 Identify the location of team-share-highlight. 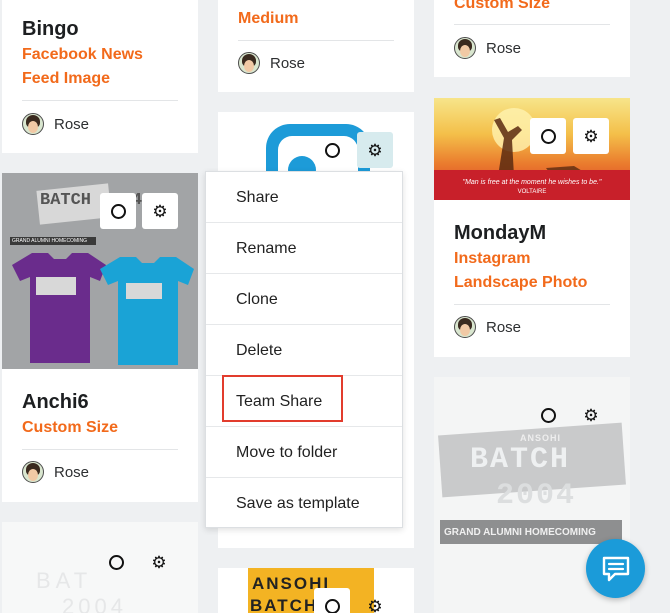
(282, 398).